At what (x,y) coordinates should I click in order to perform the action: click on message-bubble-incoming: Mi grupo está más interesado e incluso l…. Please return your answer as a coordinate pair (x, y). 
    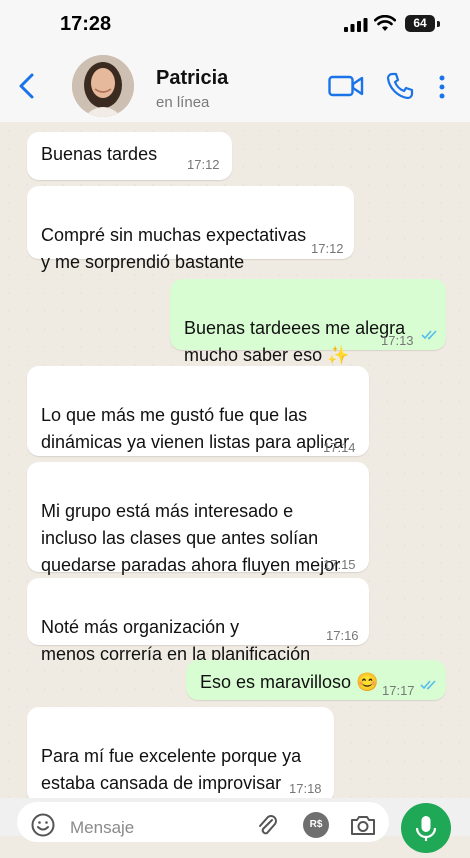
    Looking at the image, I should click on (198, 518).